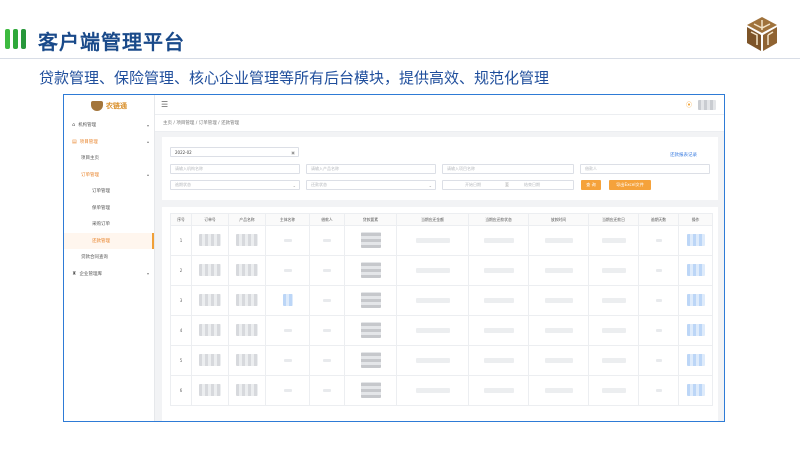  Describe the element at coordinates (109, 208) in the screenshot. I see `sidebar-item: 保单管理` at that location.